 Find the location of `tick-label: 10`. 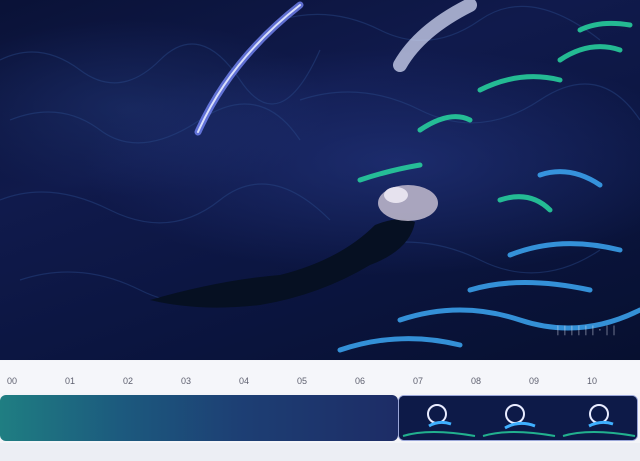

tick-label: 10 is located at coordinates (592, 381).